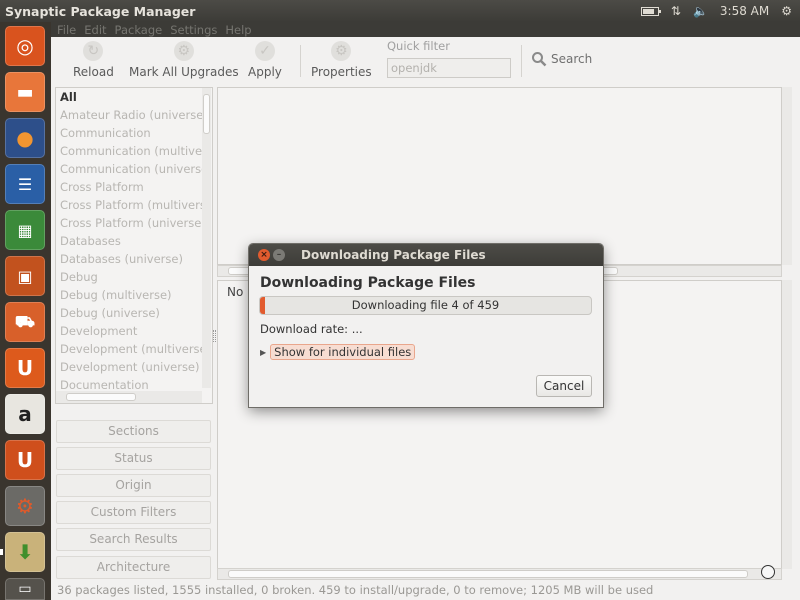 The image size is (800, 600). Describe the element at coordinates (264, 51) in the screenshot. I see `apply-checkmark-icon: ✓` at that location.